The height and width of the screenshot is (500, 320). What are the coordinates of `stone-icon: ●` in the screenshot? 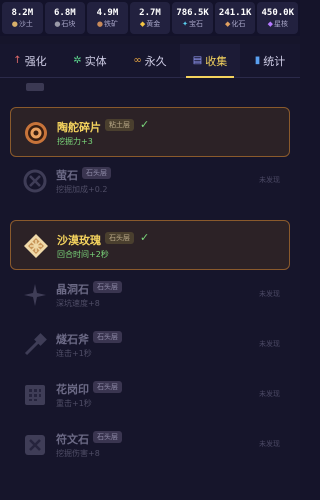 It's located at (57, 23).